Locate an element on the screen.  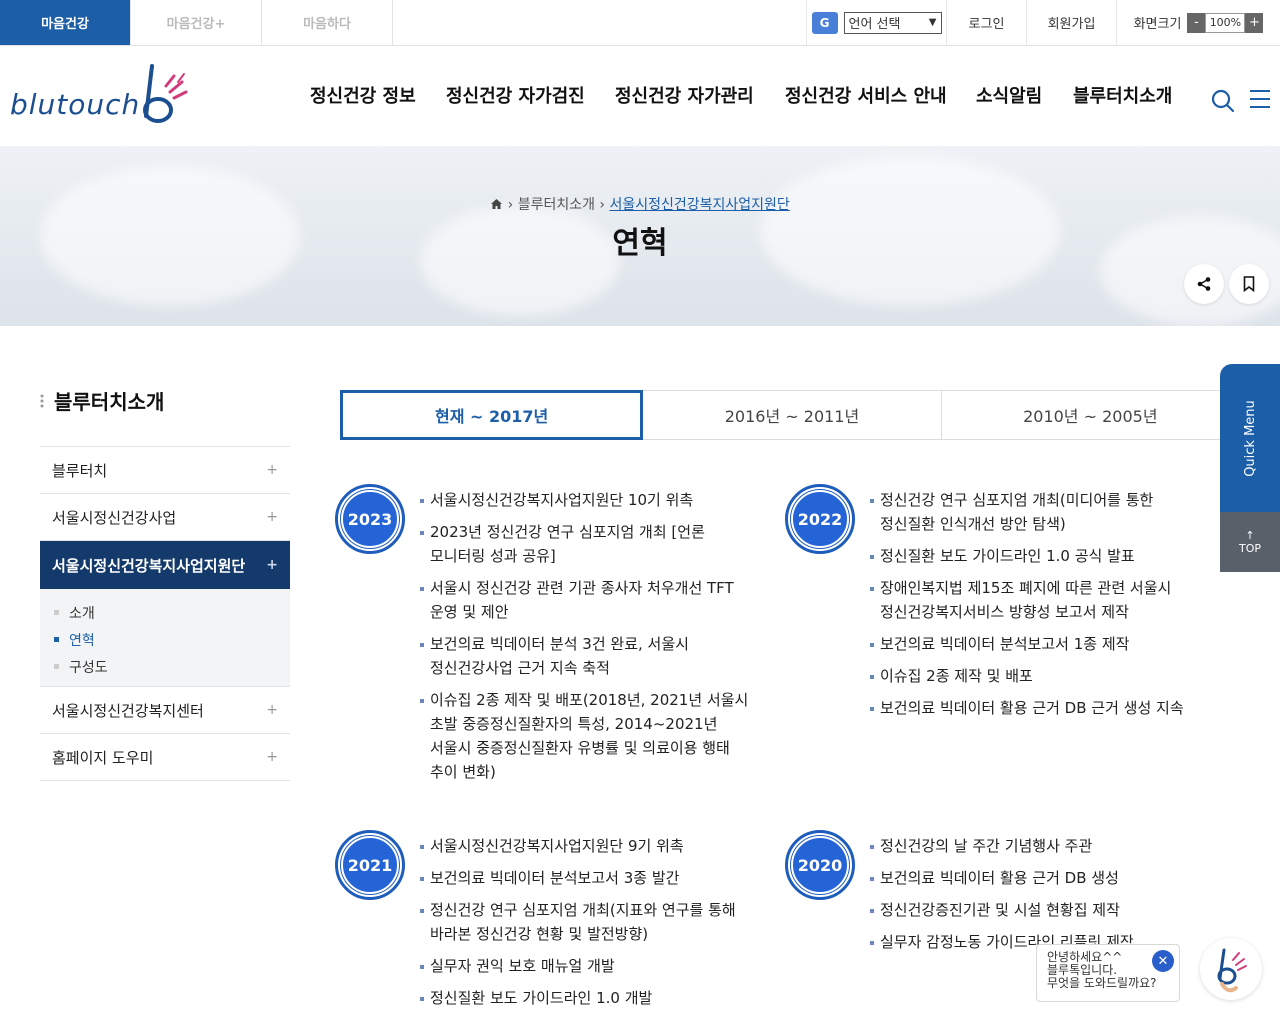
sidebar-submenu: 소개 연혁 구성도 is located at coordinates (165, 638).